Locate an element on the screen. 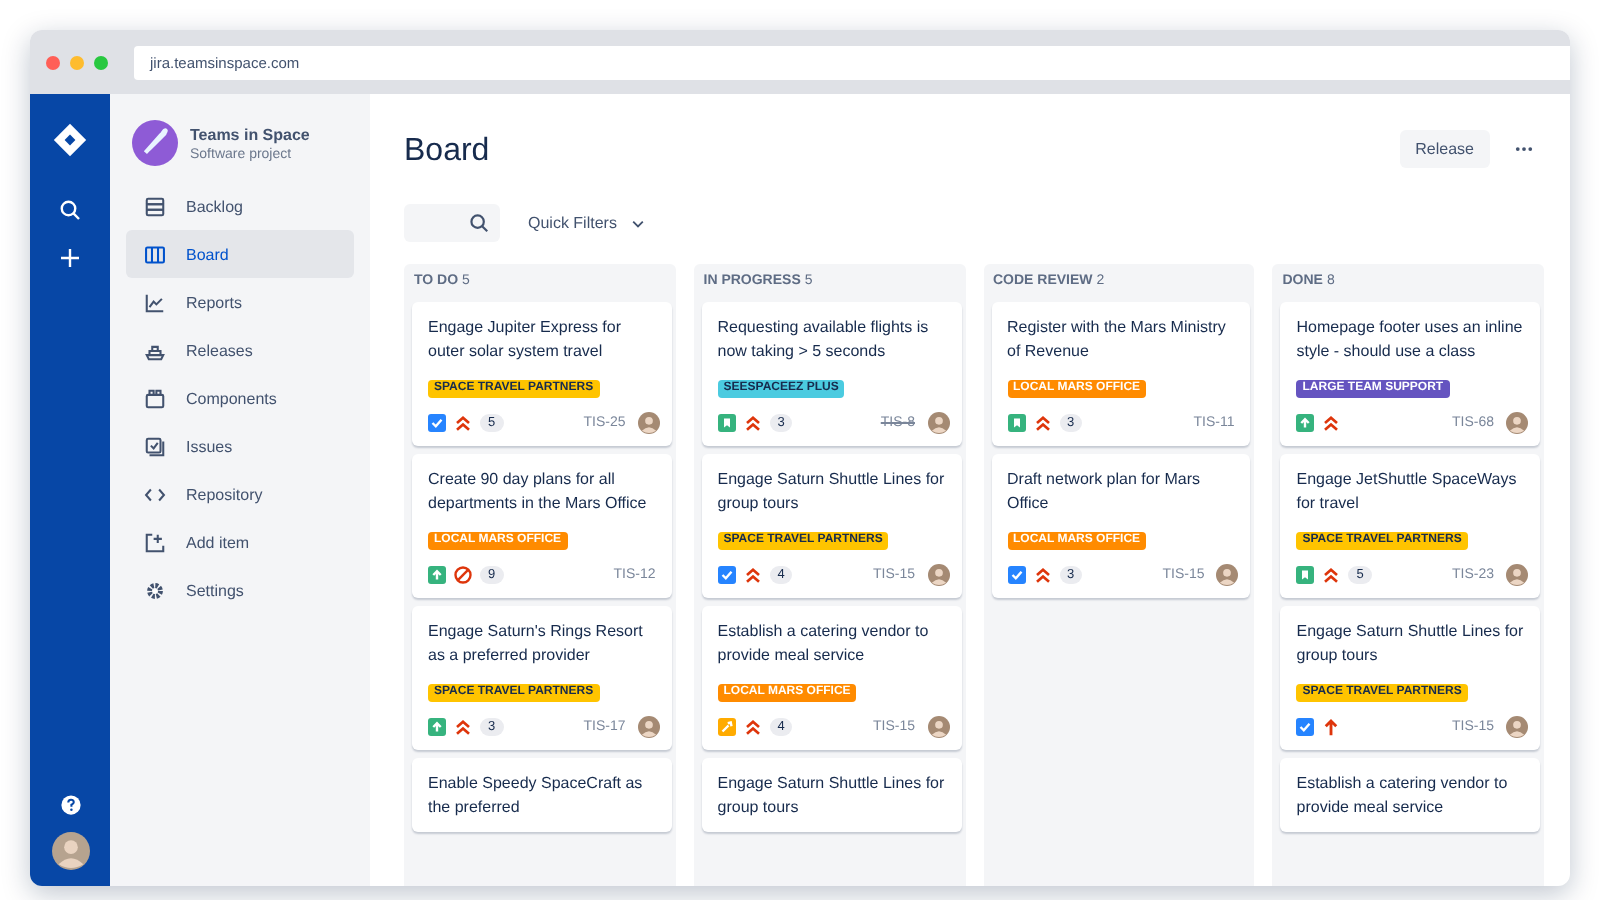  card-title: Draft network plan for Mars Office is located at coordinates (1104, 492).